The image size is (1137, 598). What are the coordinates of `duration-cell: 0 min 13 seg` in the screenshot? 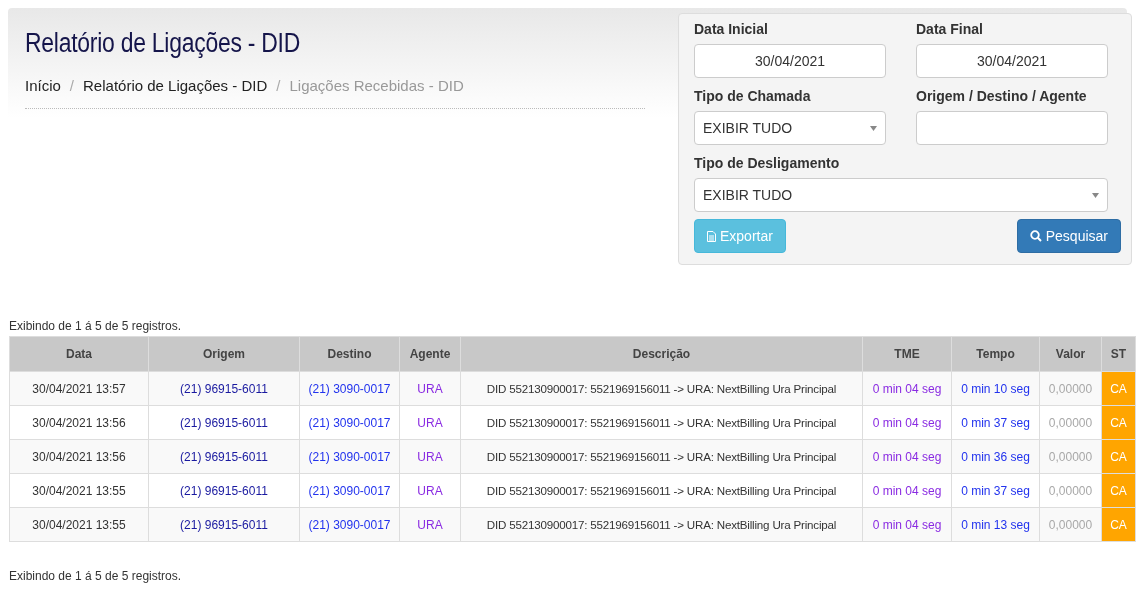 It's located at (995, 524).